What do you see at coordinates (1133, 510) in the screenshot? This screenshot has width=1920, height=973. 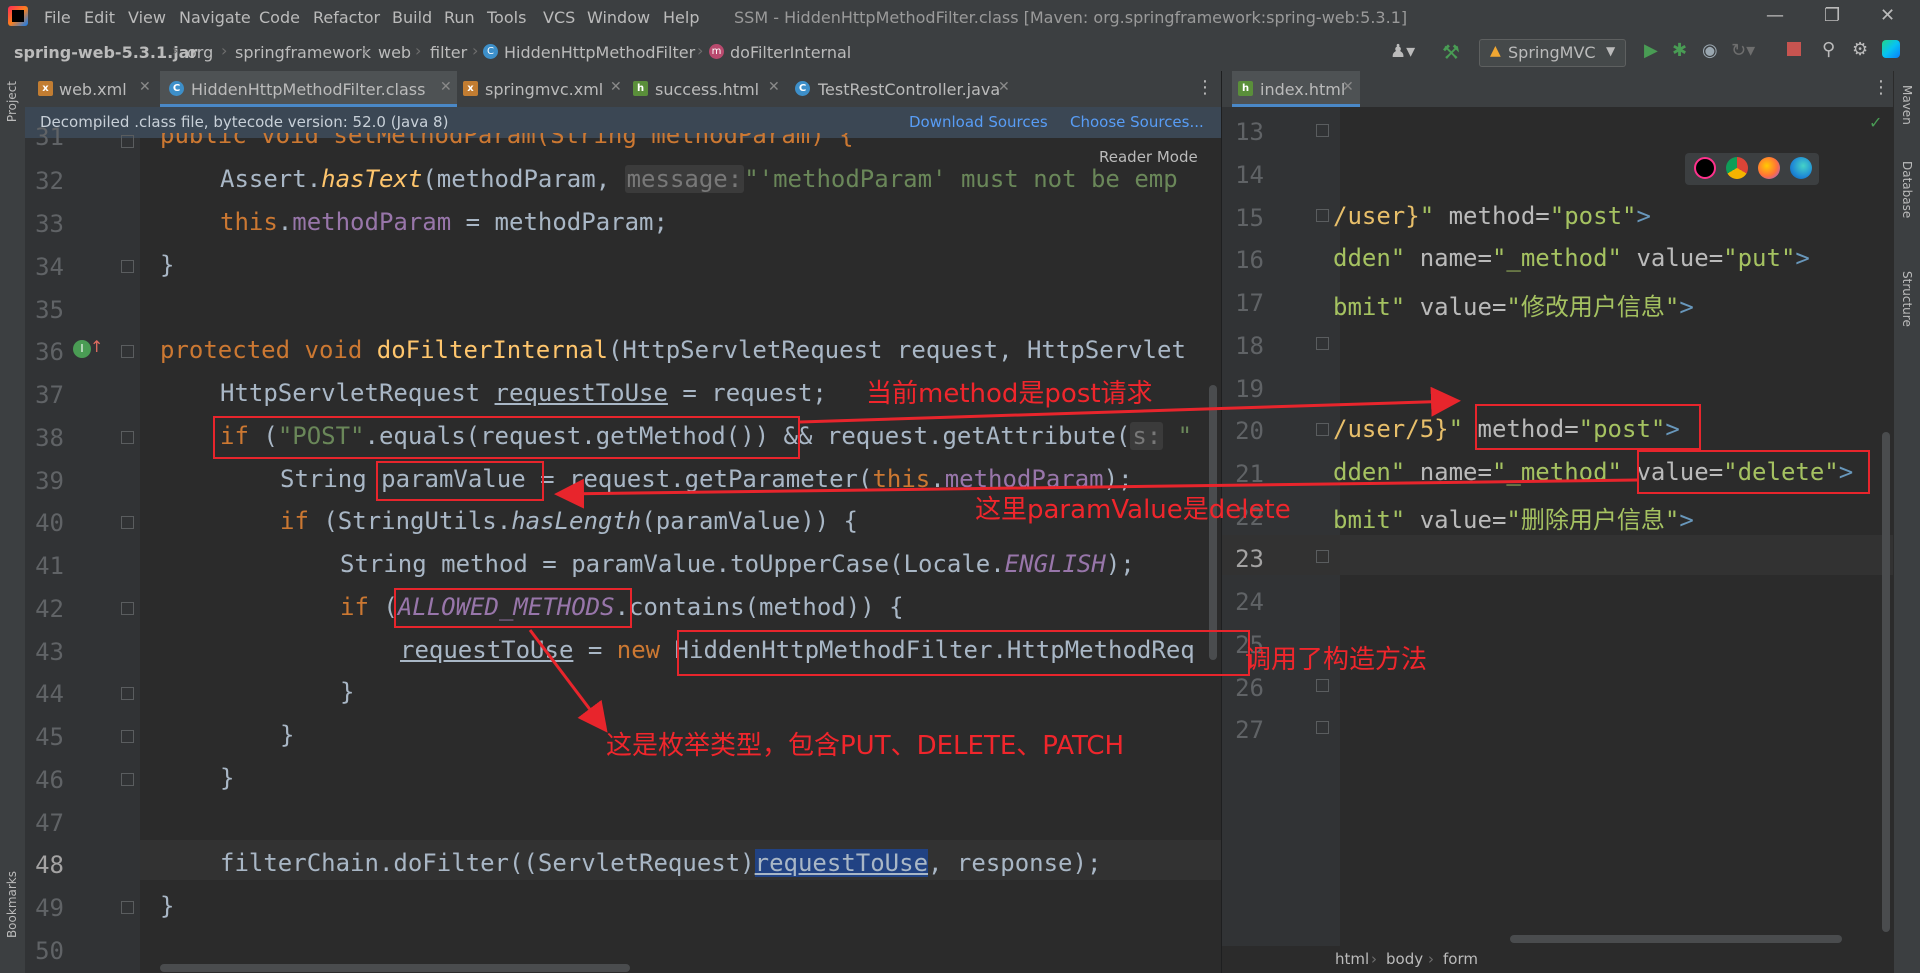 I see `annotation-param-delete: 这里paramValue是delete` at bounding box center [1133, 510].